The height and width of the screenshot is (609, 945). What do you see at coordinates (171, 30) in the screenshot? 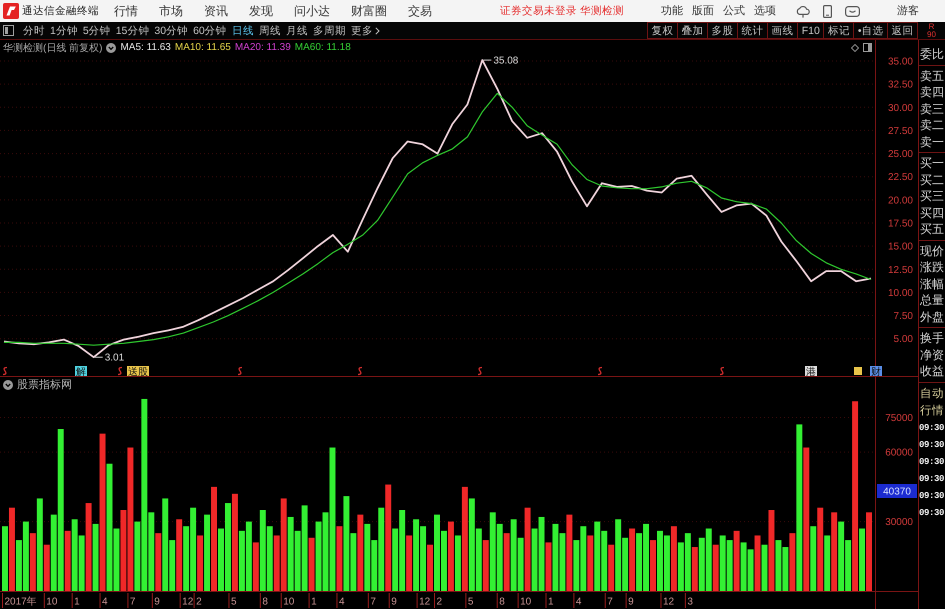
I see `period-tab: 30分钟` at bounding box center [171, 30].